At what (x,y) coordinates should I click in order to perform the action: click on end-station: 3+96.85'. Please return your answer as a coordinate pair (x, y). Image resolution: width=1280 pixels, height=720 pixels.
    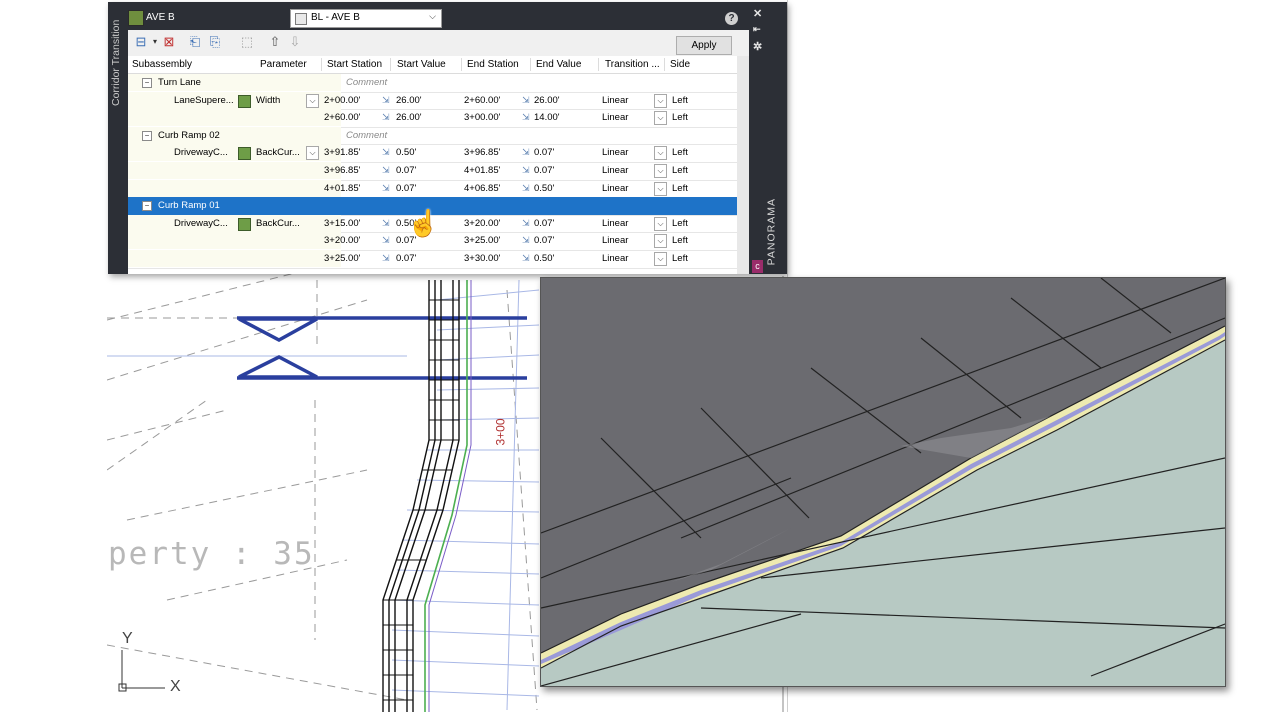
    Looking at the image, I should click on (482, 152).